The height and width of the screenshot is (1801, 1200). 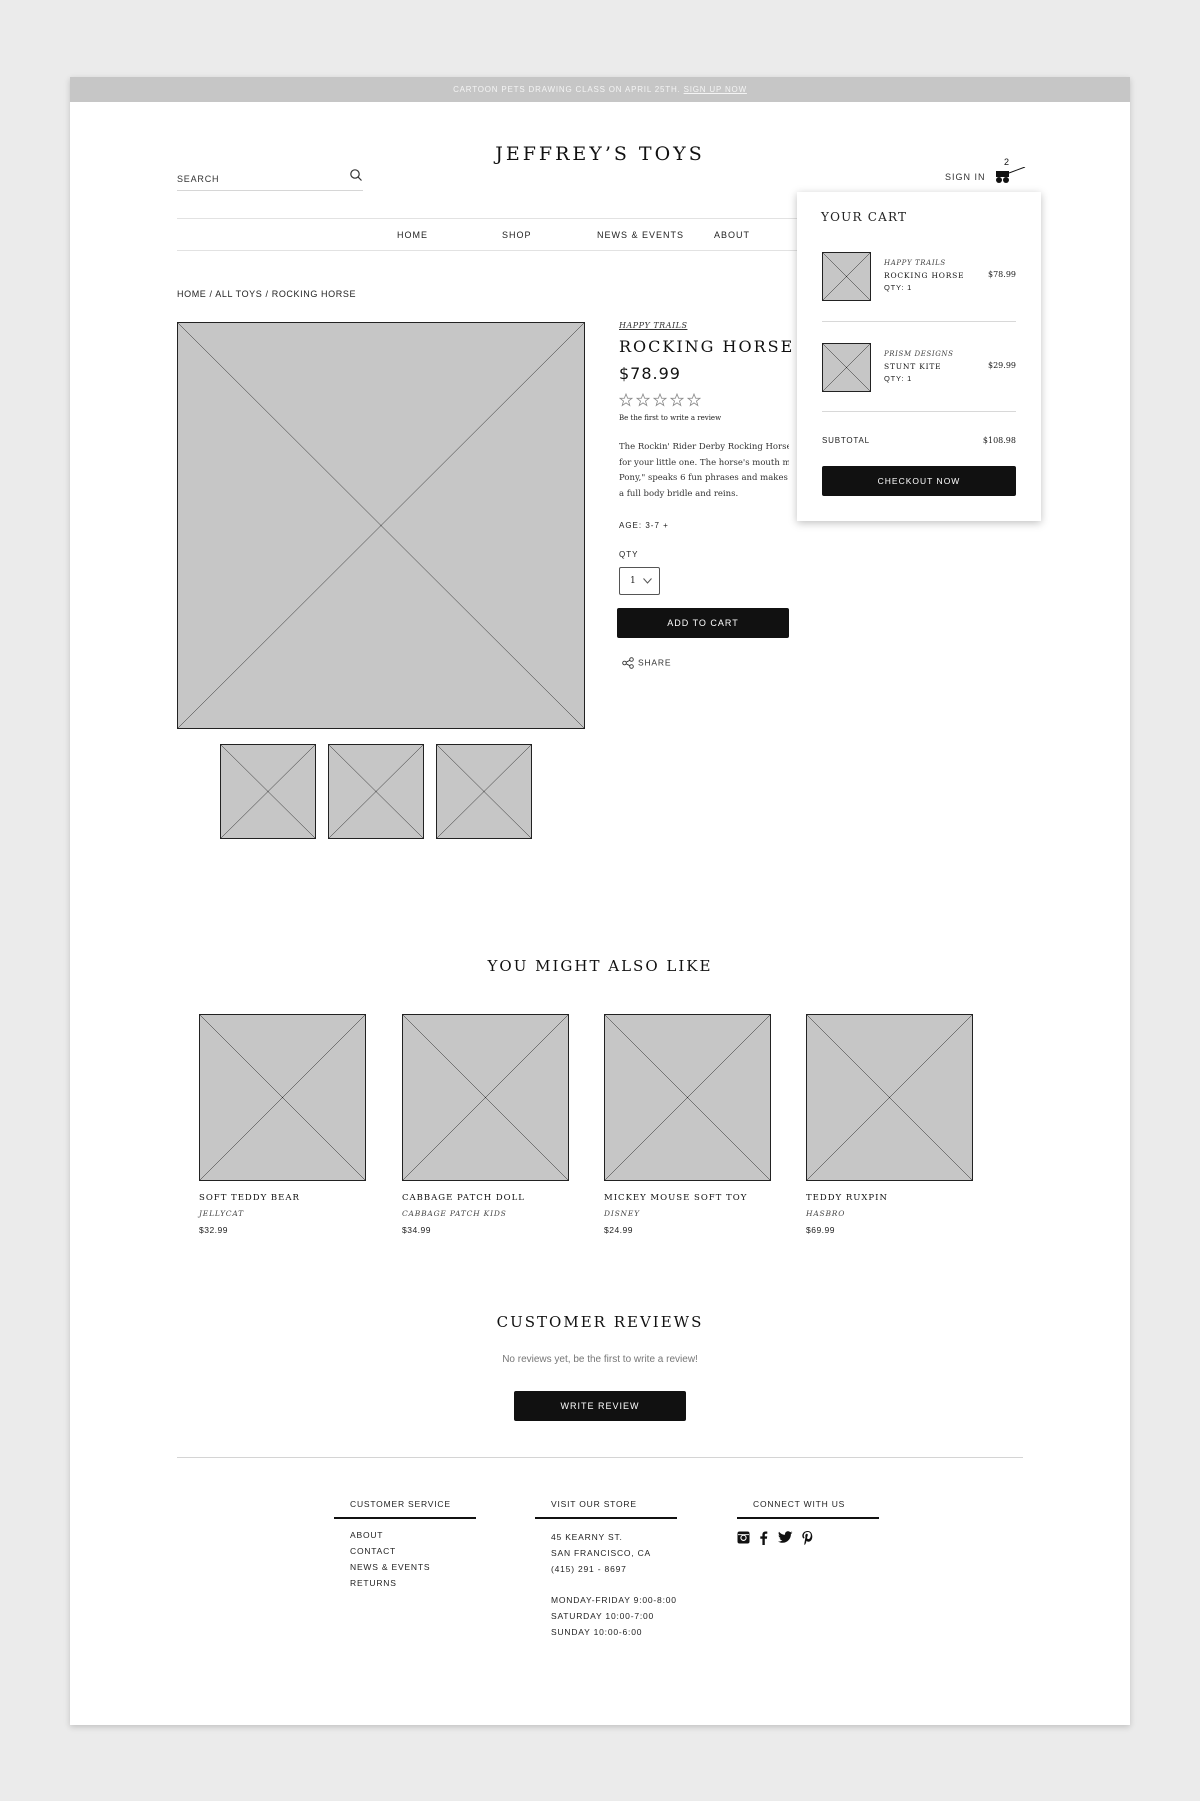 What do you see at coordinates (600, 1322) in the screenshot?
I see `reviews-title: CUSTOMER REVIEWS` at bounding box center [600, 1322].